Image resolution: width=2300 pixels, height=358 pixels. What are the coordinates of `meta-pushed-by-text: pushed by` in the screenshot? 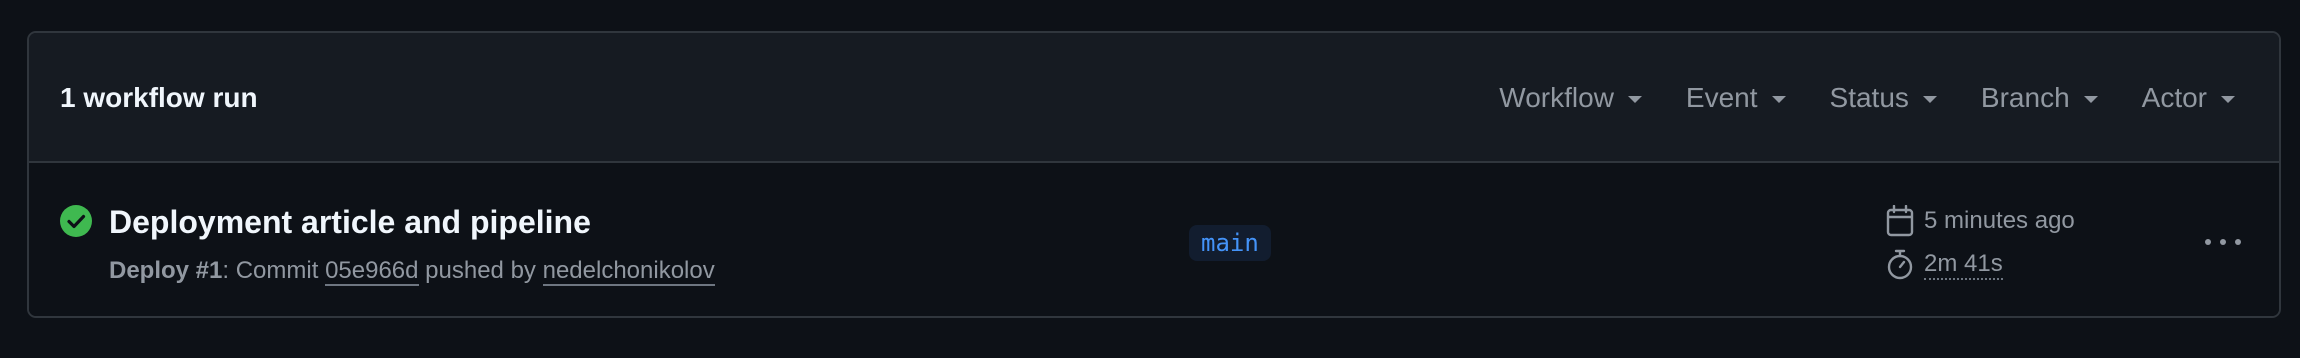 It's located at (480, 270).